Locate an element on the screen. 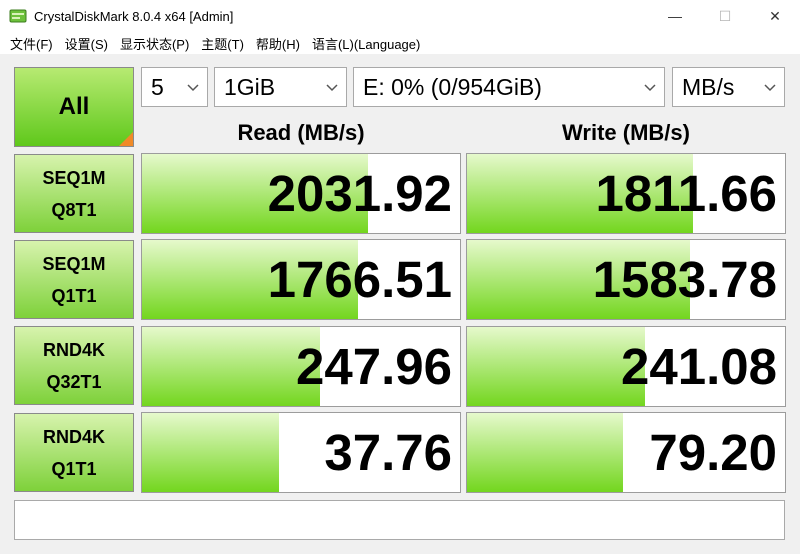 This screenshot has height=554, width=800. title-bar: CrystalDiskMark 8.0.4 x64 [Admin] — ☐ ✕ is located at coordinates (400, 16).